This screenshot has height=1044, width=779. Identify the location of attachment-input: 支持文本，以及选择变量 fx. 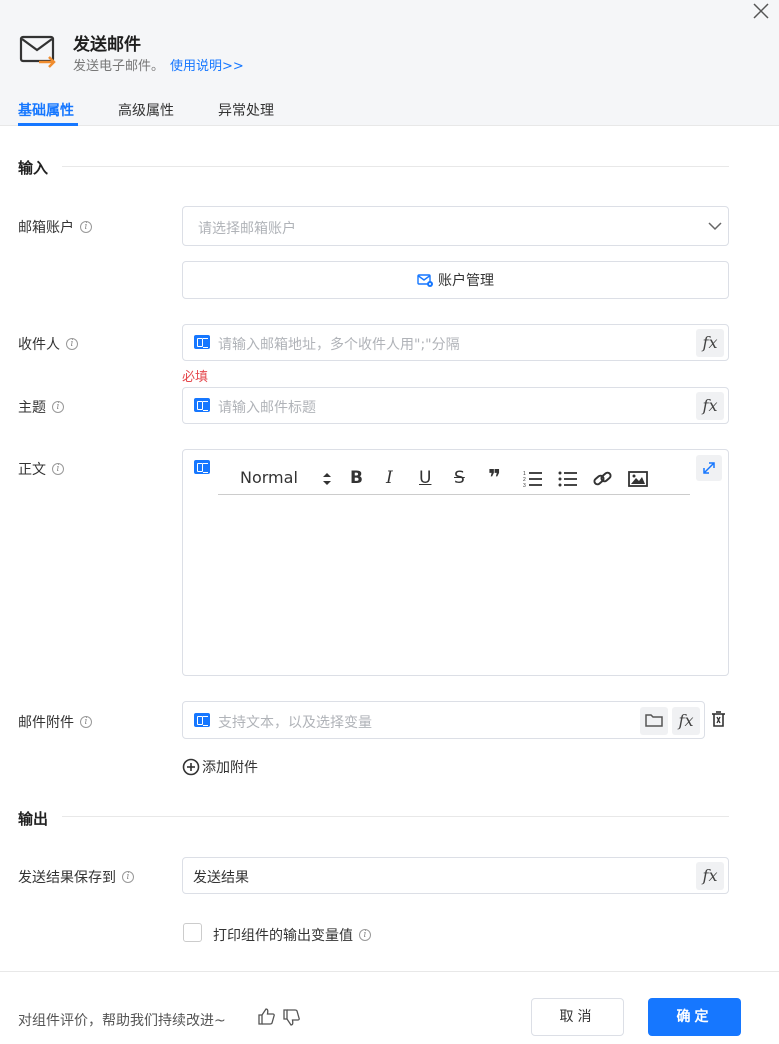
(443, 720).